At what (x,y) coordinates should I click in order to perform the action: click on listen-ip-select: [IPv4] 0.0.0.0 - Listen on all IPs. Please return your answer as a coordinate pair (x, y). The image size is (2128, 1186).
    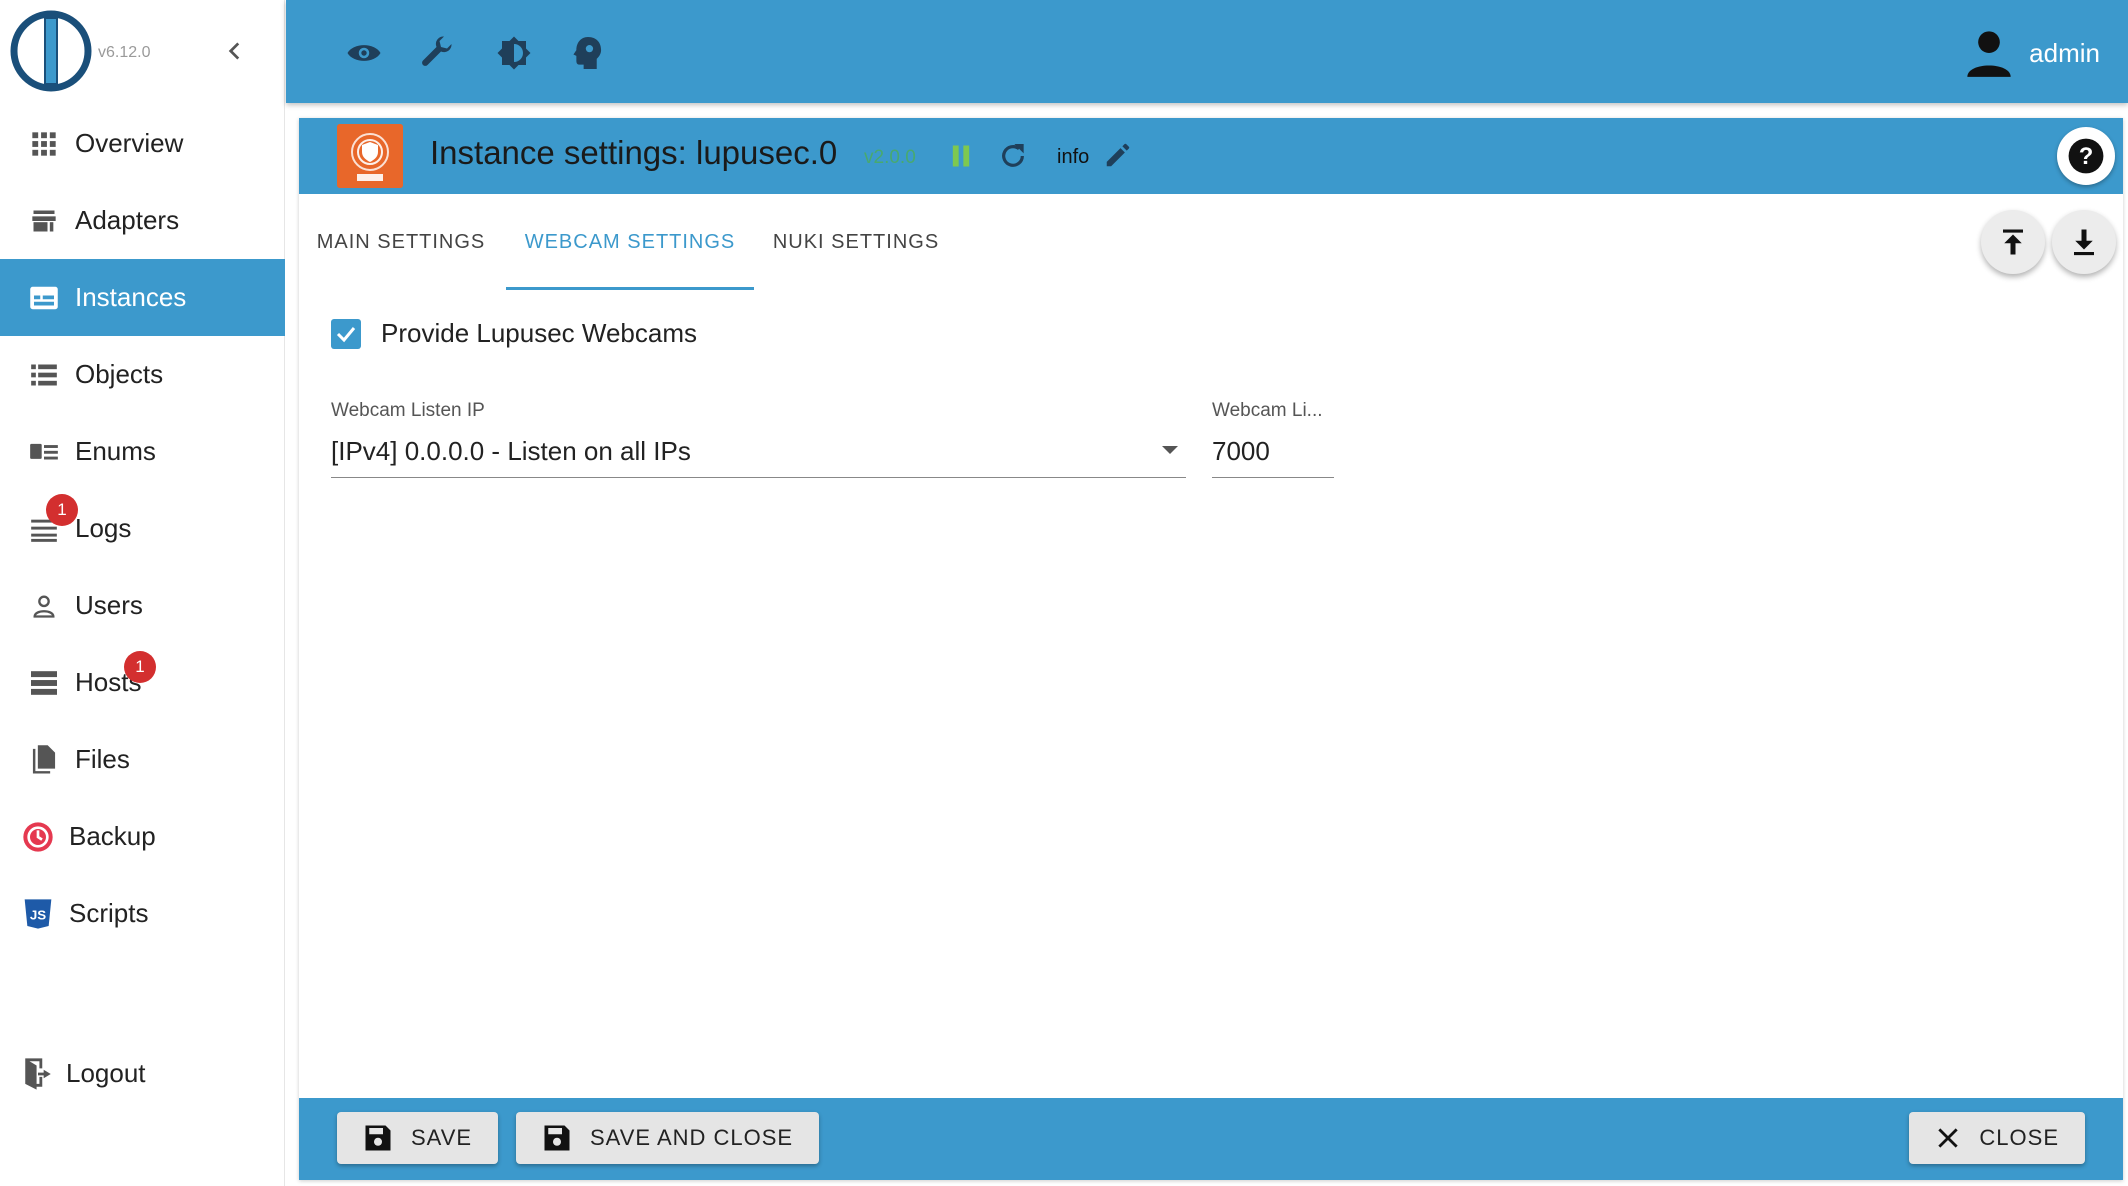
    Looking at the image, I should click on (758, 452).